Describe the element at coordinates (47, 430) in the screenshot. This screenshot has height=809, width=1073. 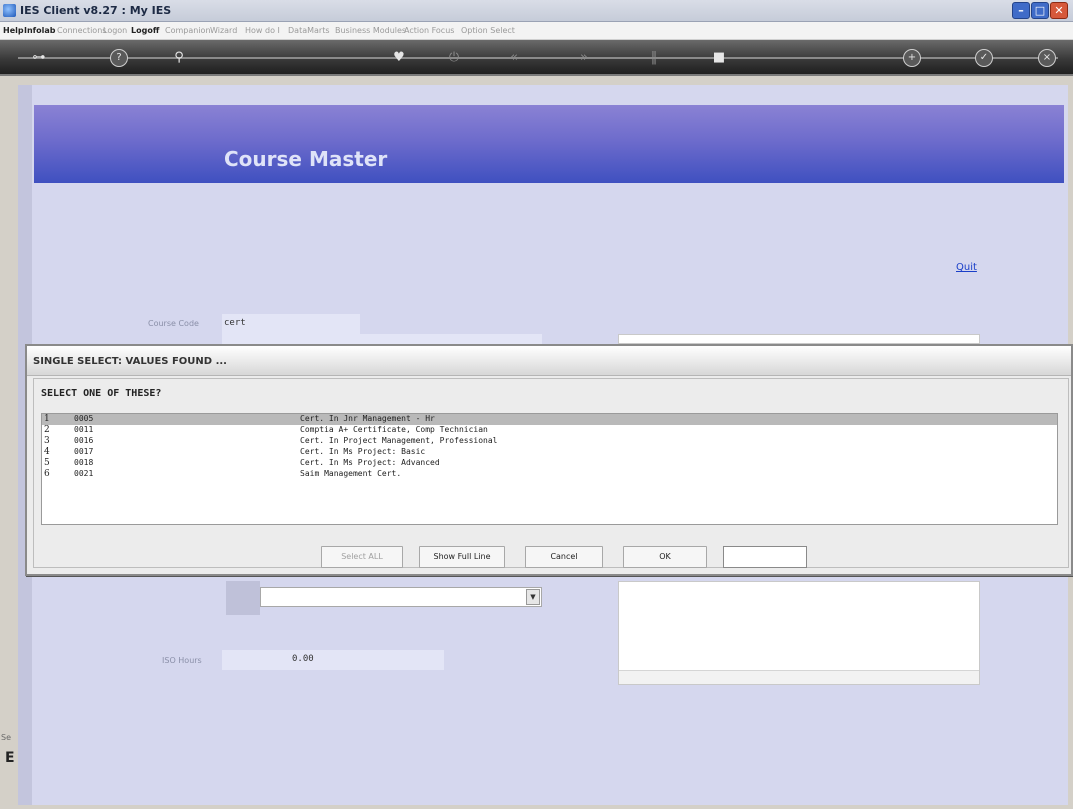
I see `row-index: 2` at that location.